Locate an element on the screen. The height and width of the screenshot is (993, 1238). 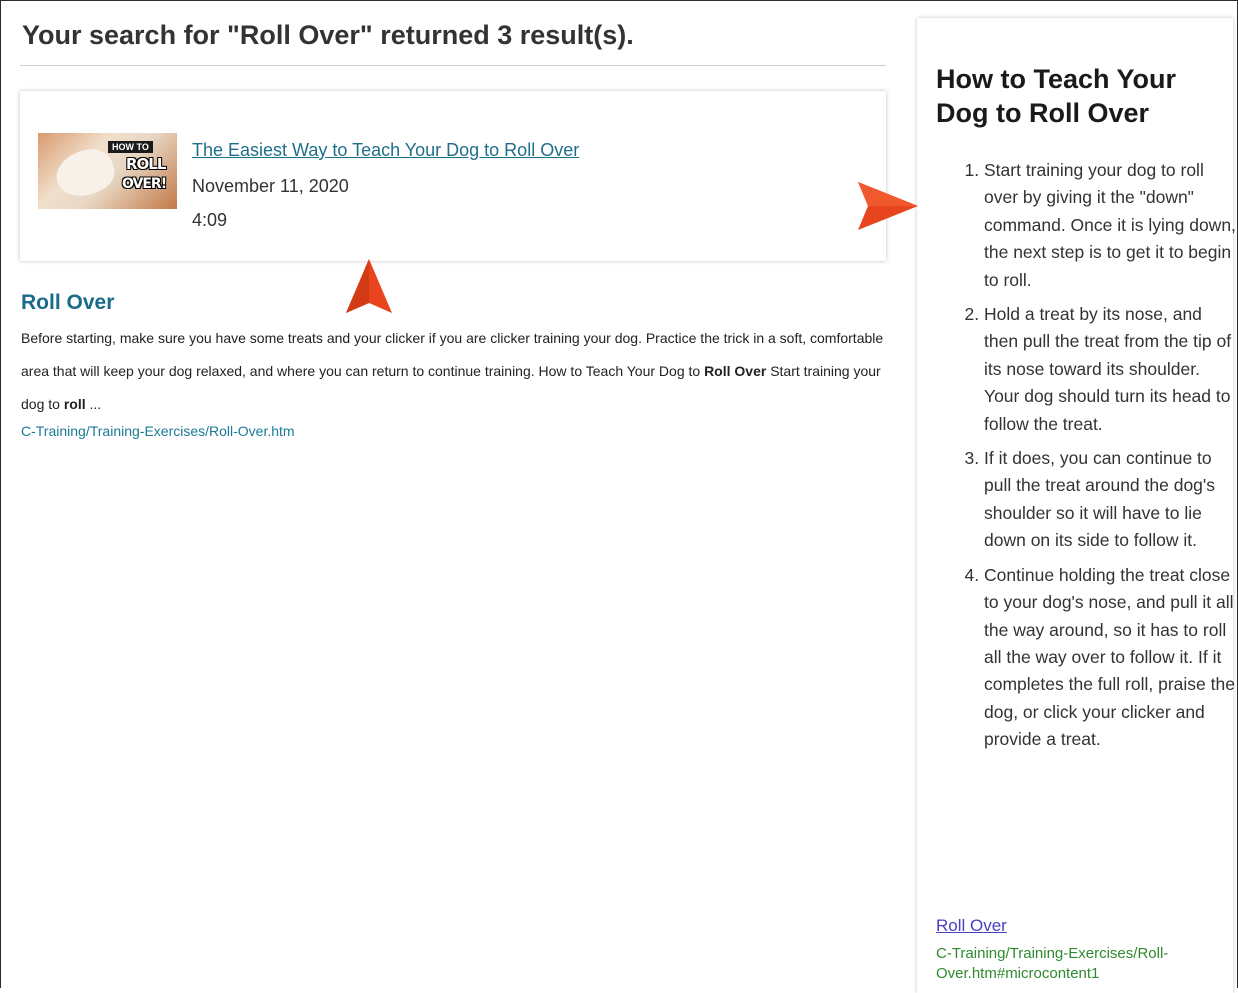
video-date: November 11, 2020 is located at coordinates (270, 186).